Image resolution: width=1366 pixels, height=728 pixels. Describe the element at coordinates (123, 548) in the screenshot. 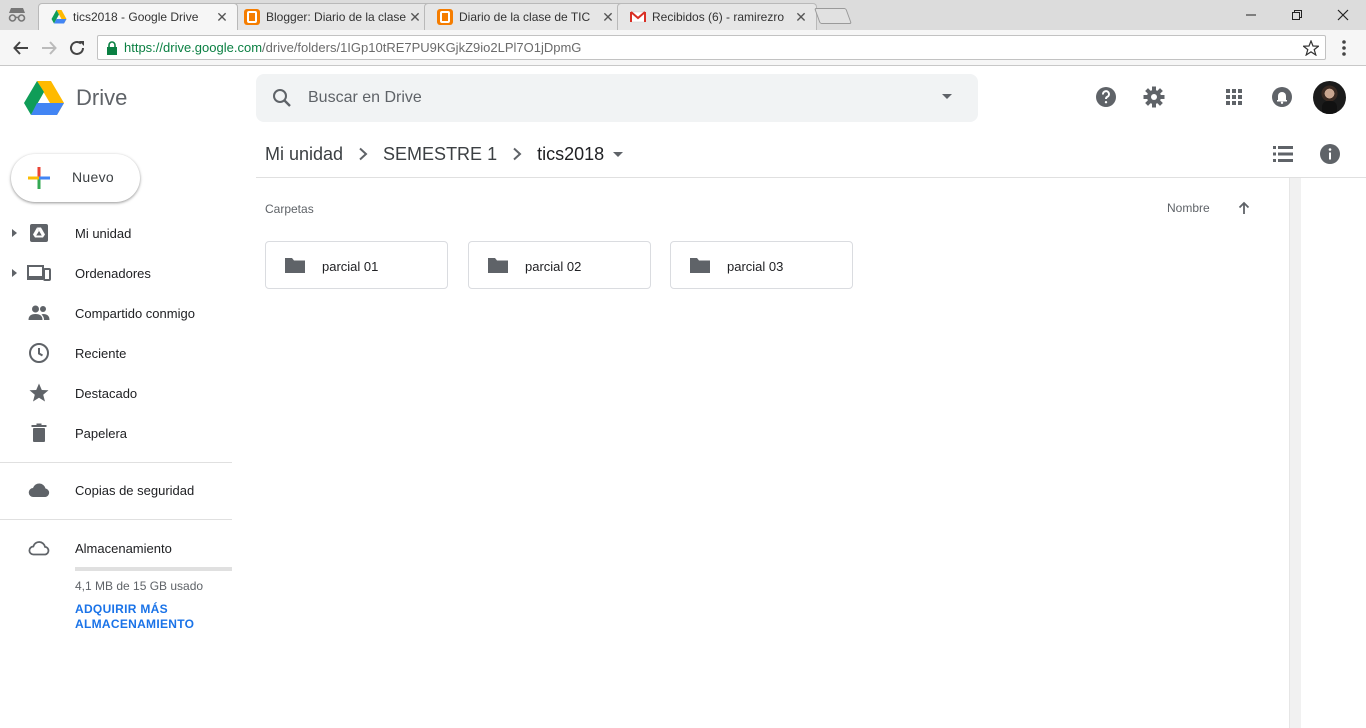

I see `sidebar-item-label: Almacenamiento` at that location.